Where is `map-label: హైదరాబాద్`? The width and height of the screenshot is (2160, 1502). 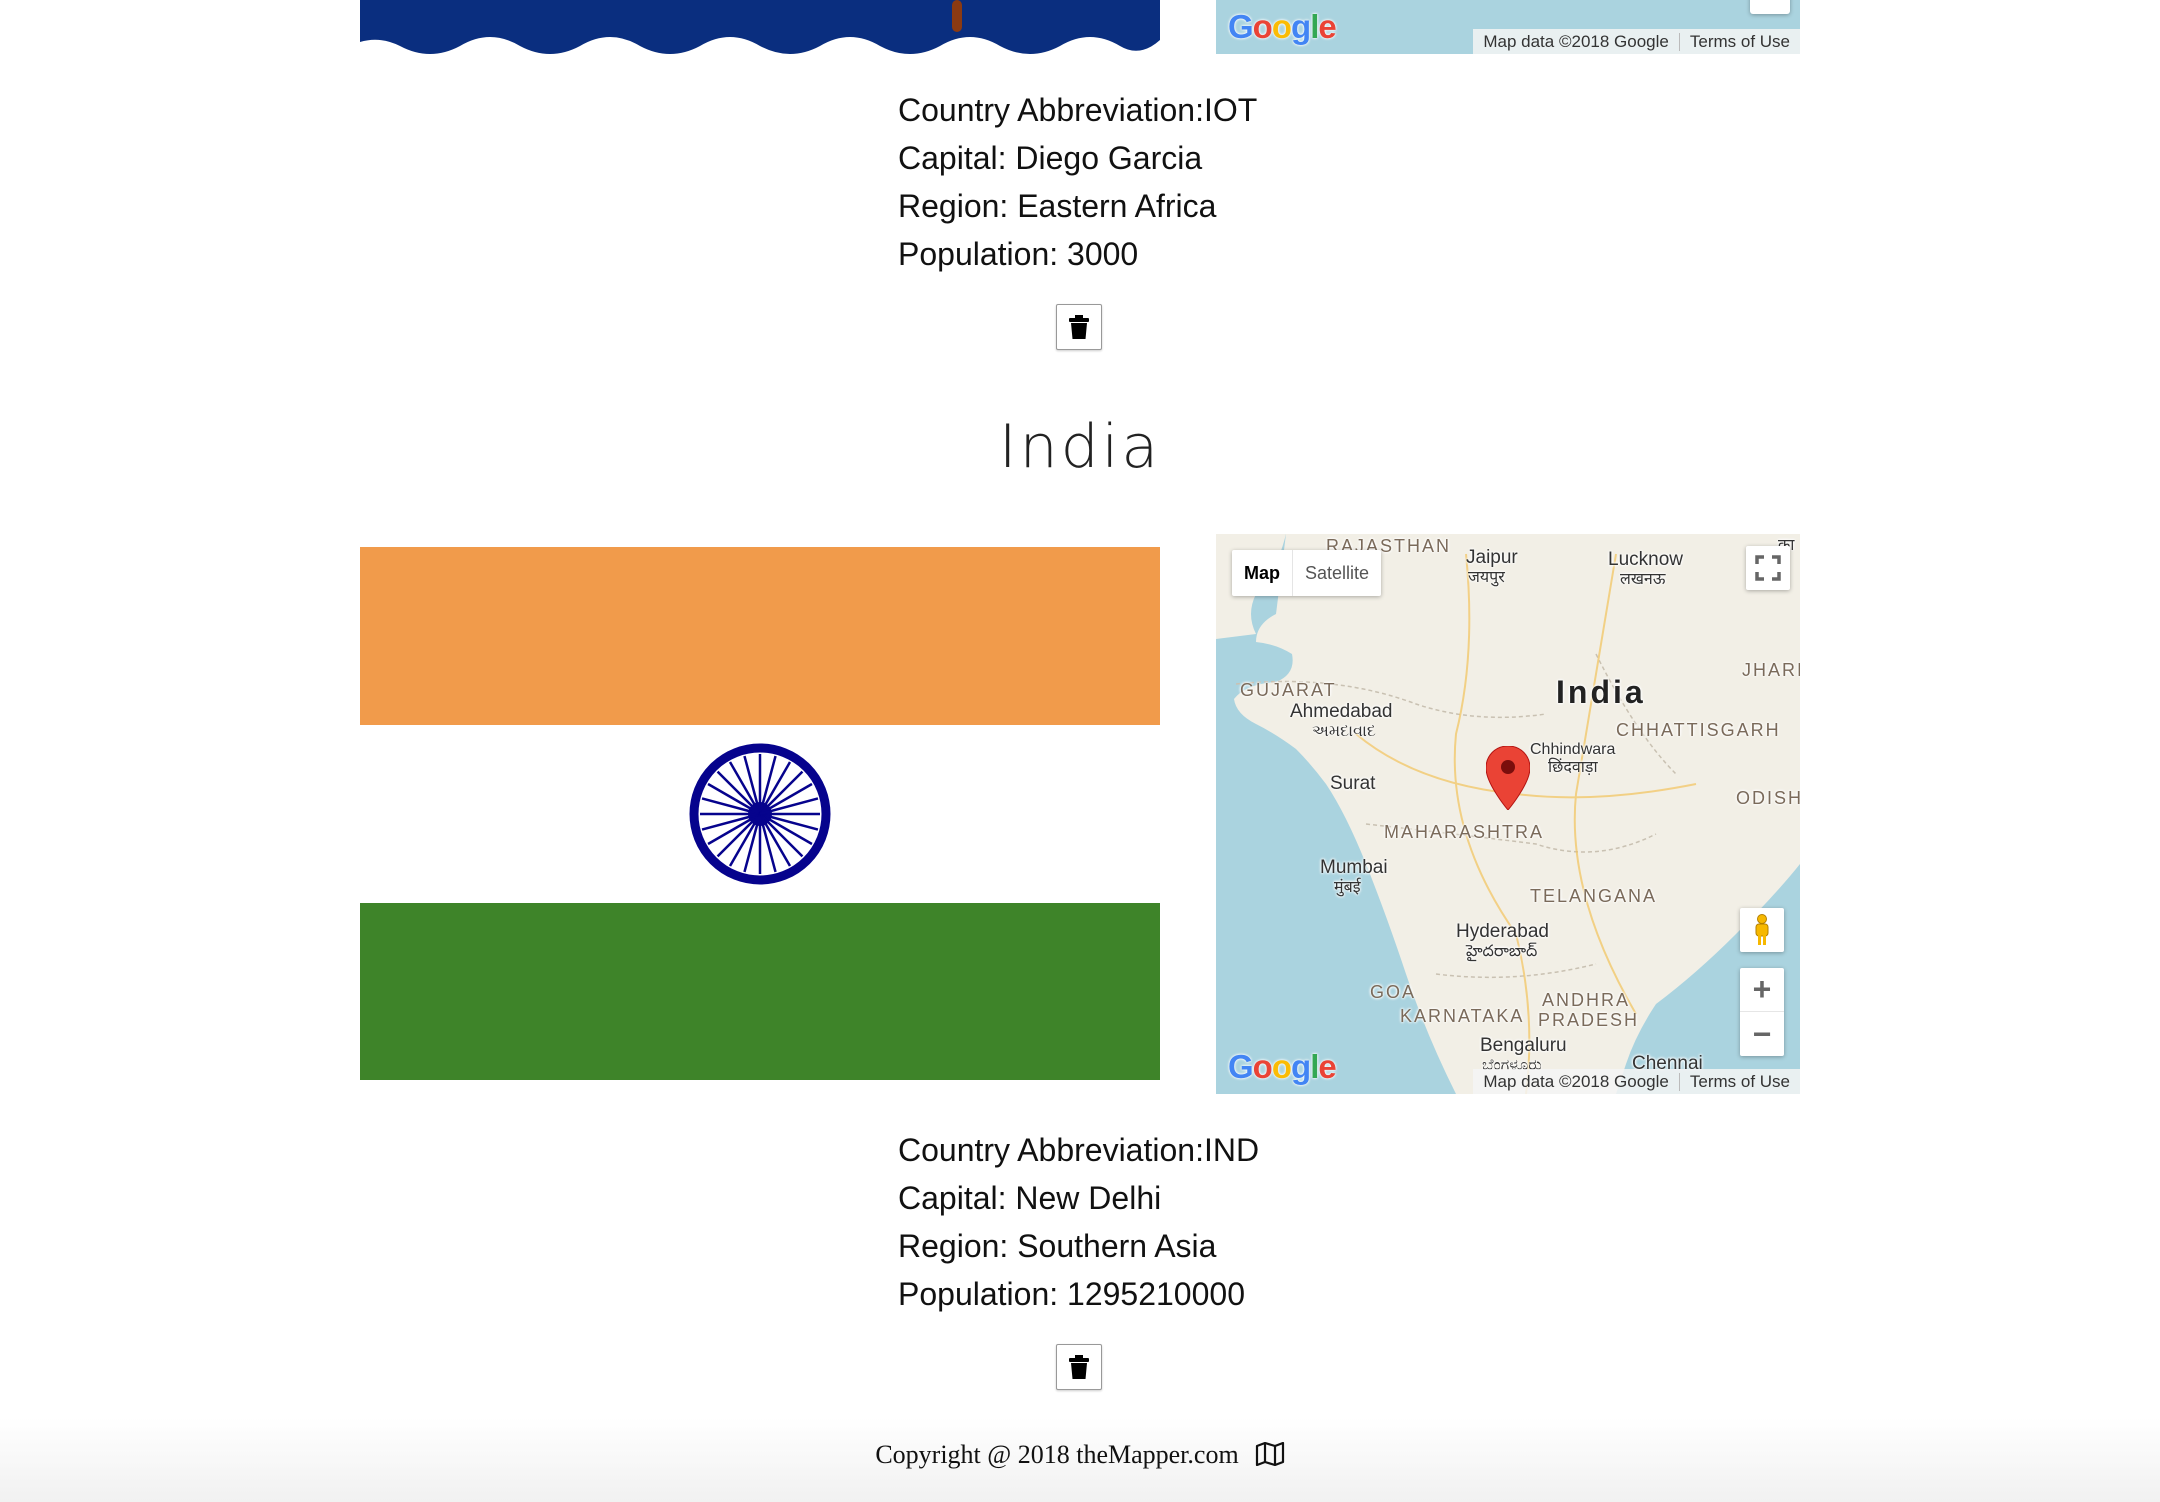 map-label: హైదరాబాద్ is located at coordinates (1502, 951).